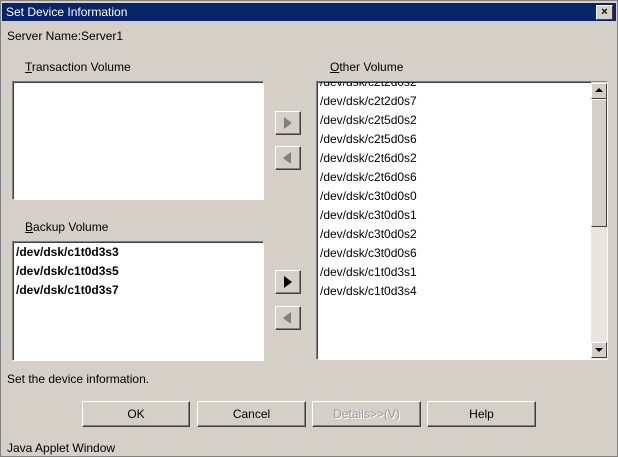  Describe the element at coordinates (599, 163) in the screenshot. I see `scroll-thumb` at that location.